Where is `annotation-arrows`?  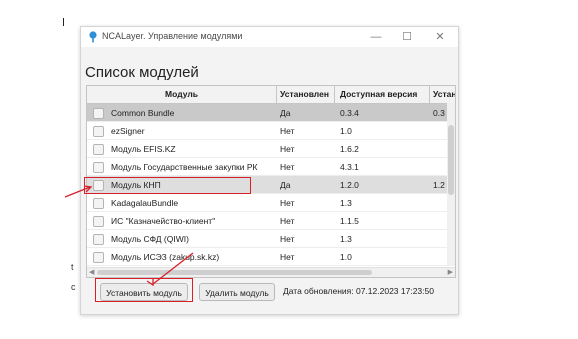 annotation-arrows is located at coordinates (129, 236).